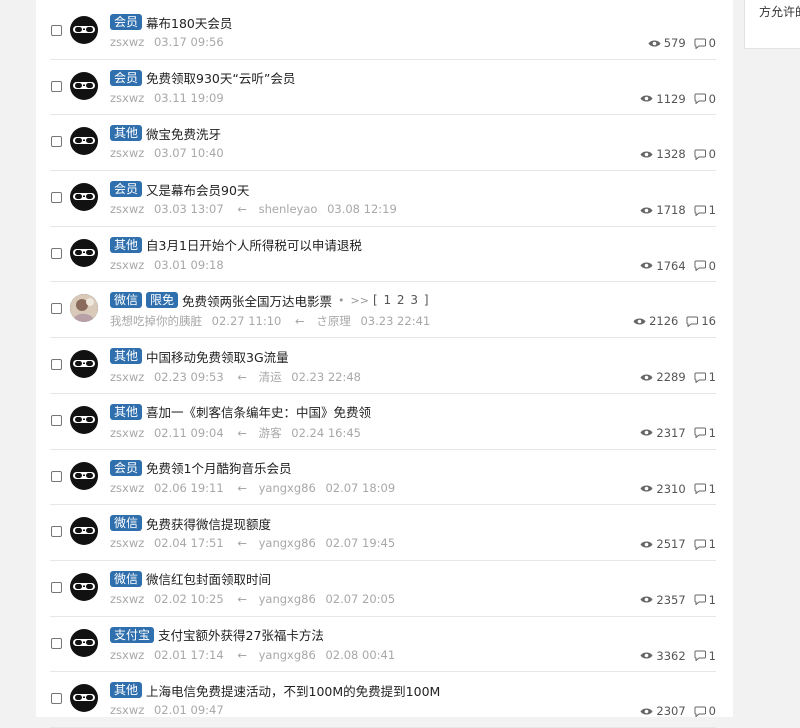  What do you see at coordinates (326, 432) in the screenshot?
I see `last-reply-time: 02.24 16:45` at bounding box center [326, 432].